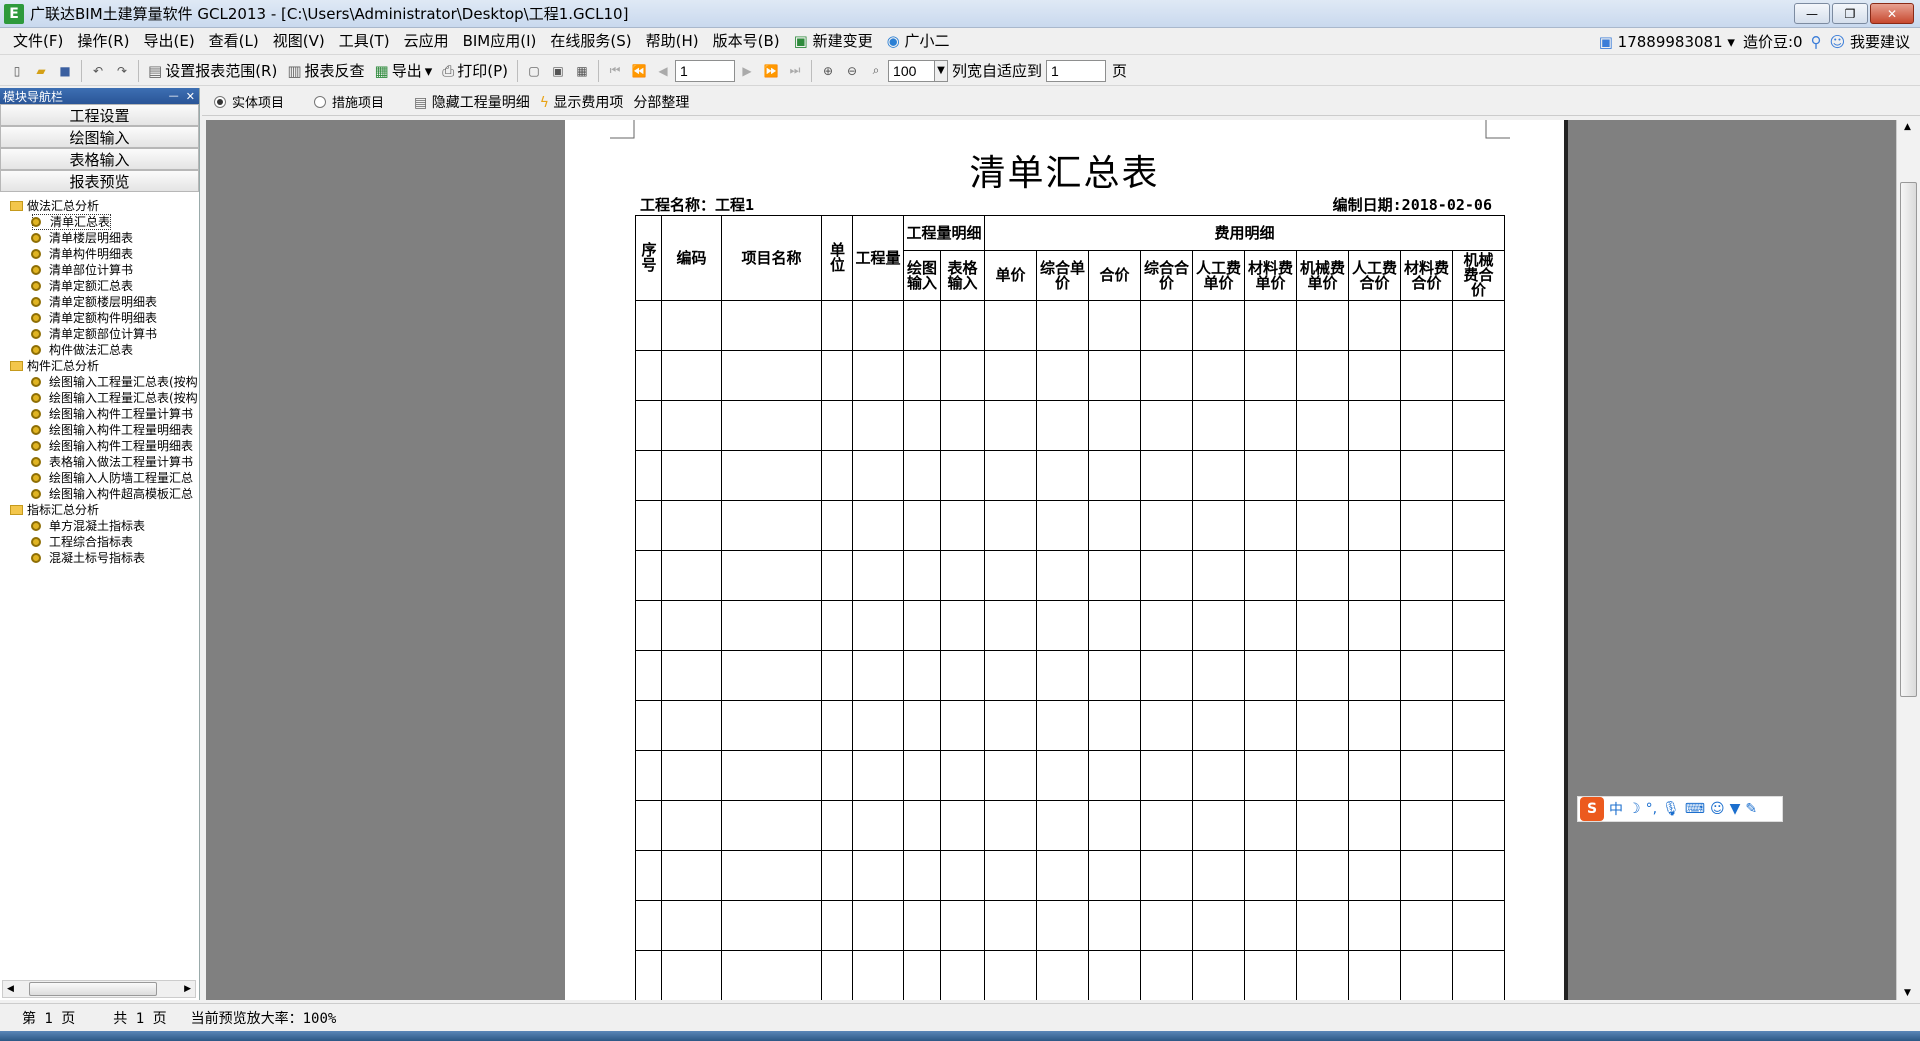 The width and height of the screenshot is (1920, 1041). Describe the element at coordinates (99, 494) in the screenshot. I see `tree-item: 绘图输入构件超高模板汇总` at that location.